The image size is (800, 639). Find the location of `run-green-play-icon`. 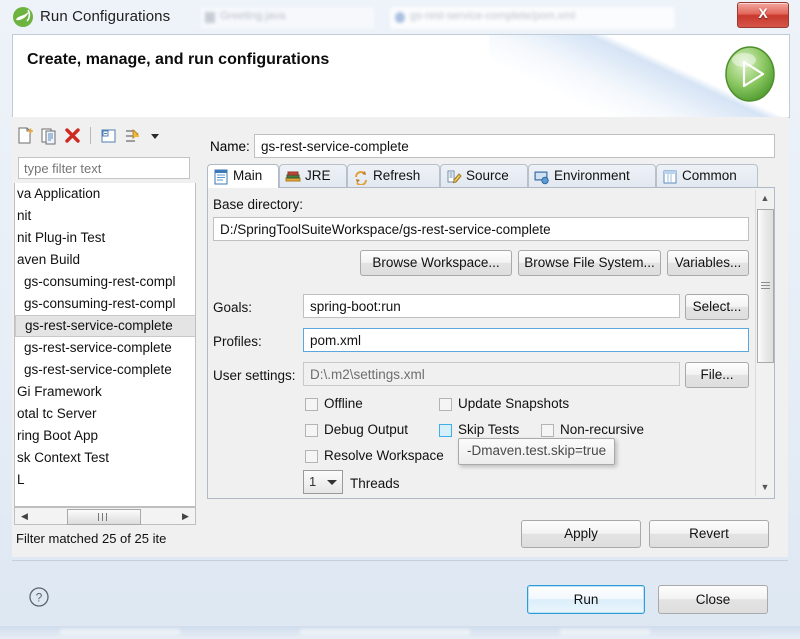

run-green-play-icon is located at coordinates (750, 74).